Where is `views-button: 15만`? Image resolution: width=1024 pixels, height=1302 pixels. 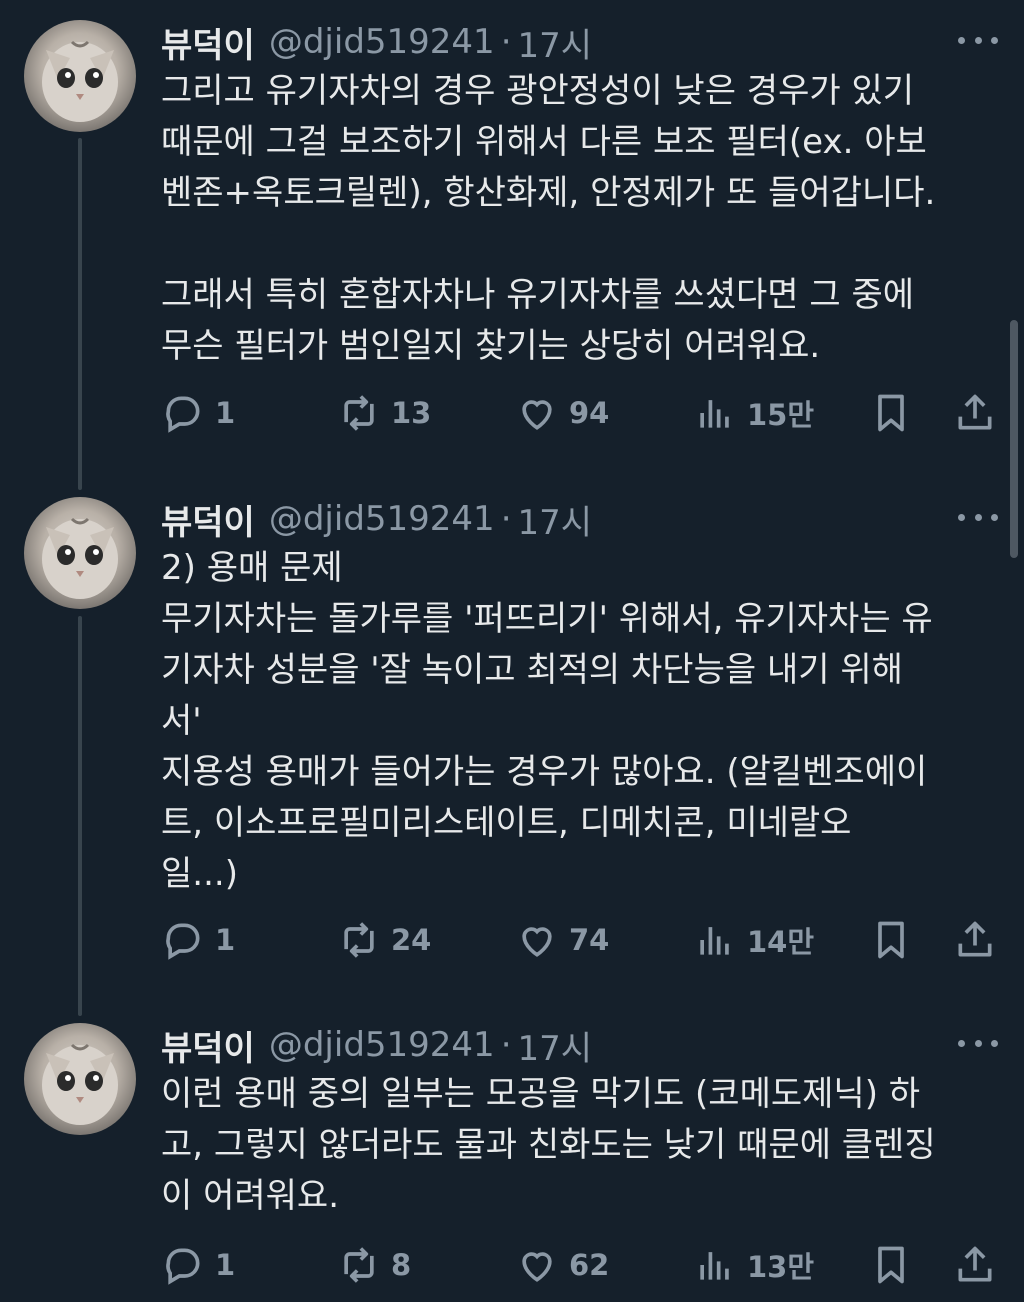
views-button: 15만 is located at coordinates (753, 413).